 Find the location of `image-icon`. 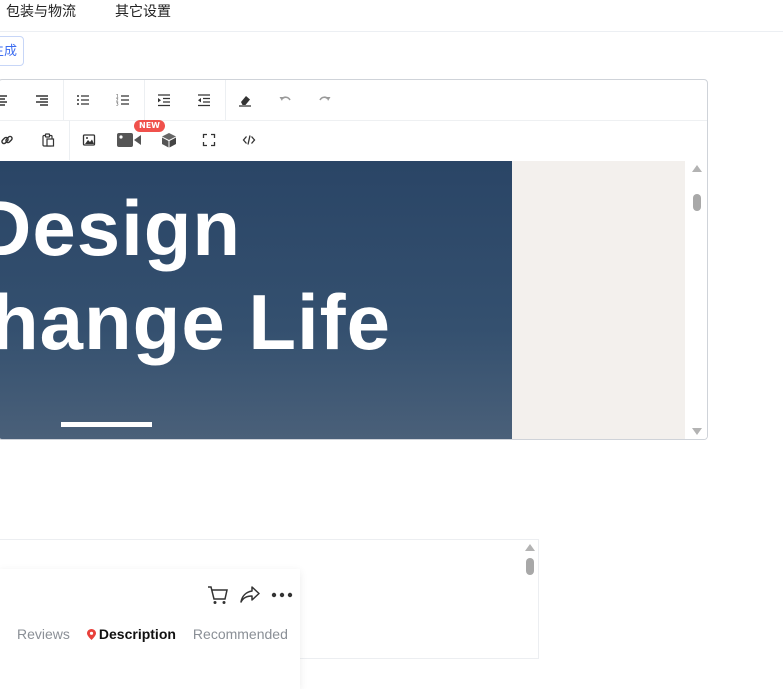

image-icon is located at coordinates (89, 140).